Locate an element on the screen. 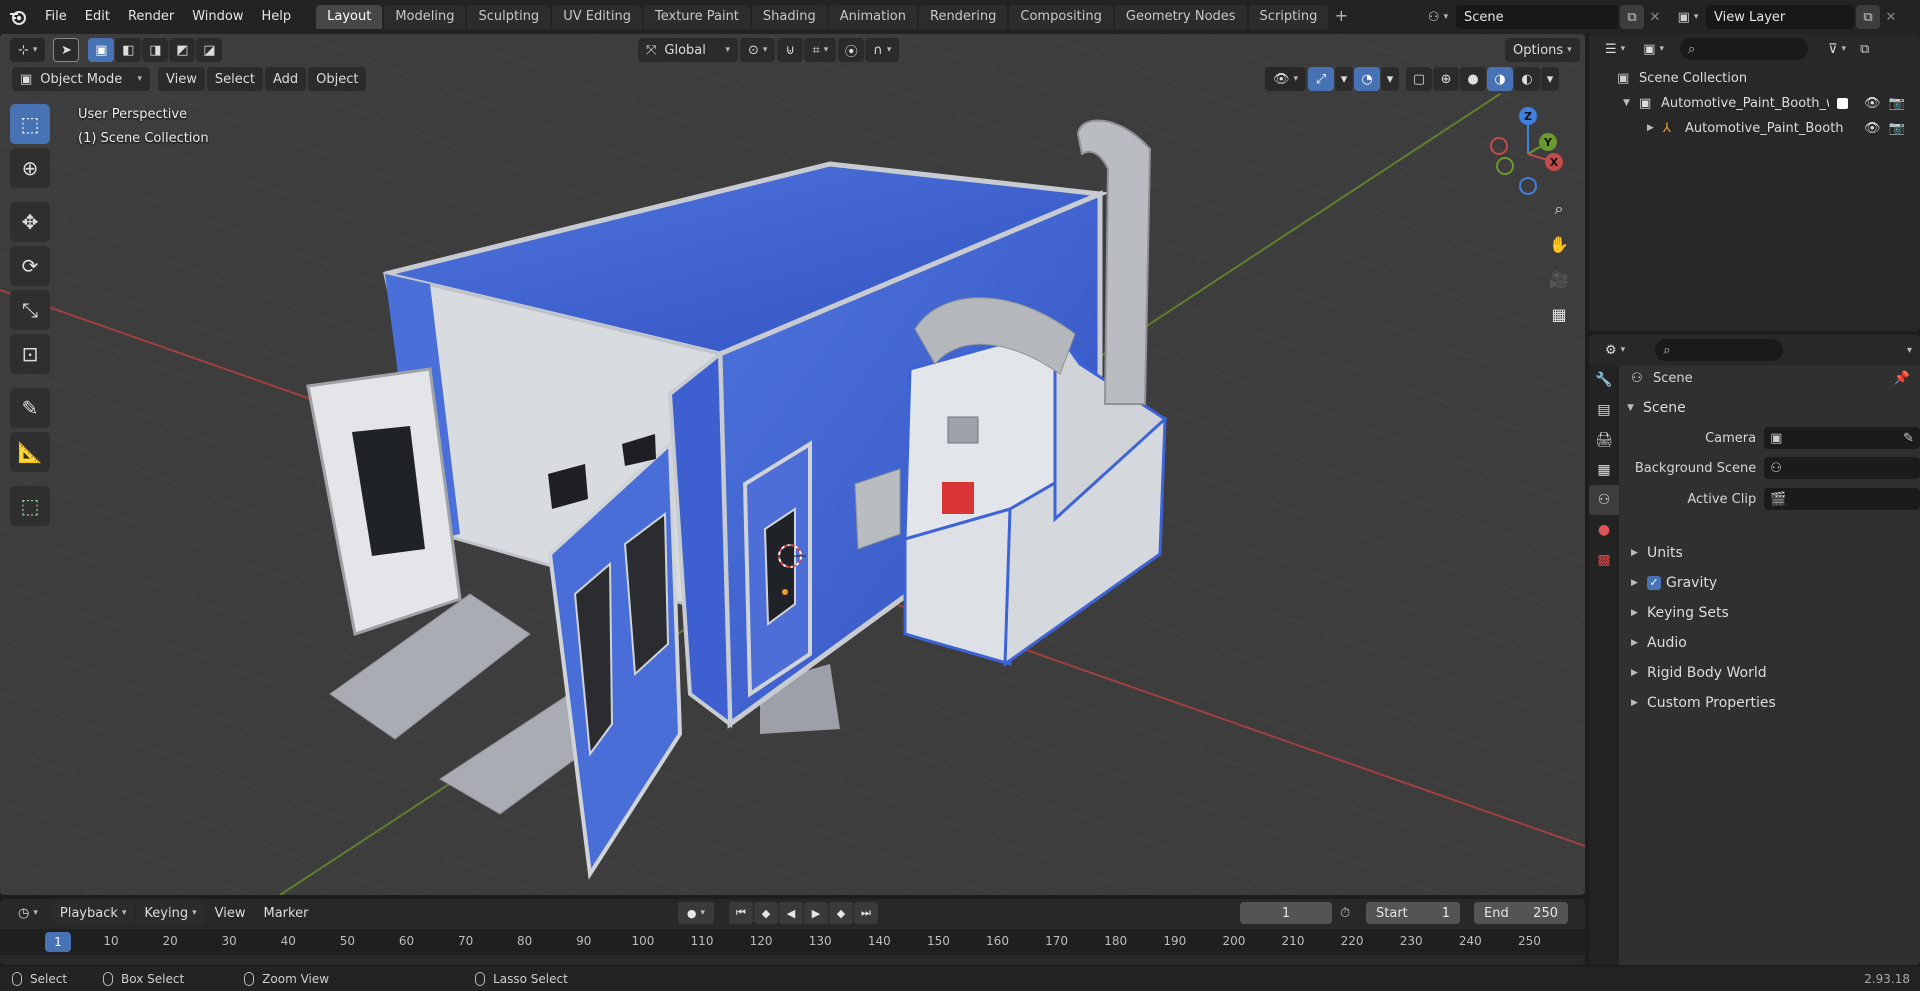 The height and width of the screenshot is (991, 1920). view-layer-icon: ▣ ▾ is located at coordinates (1688, 17).